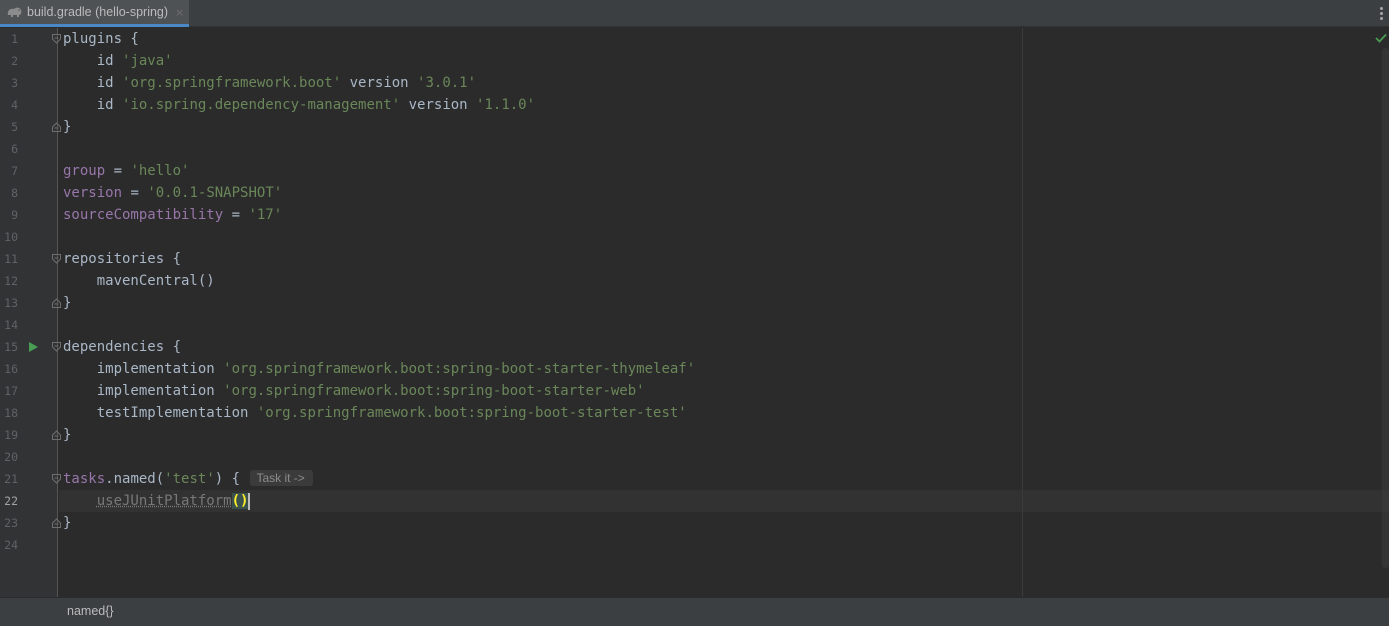  I want to click on line-number: 21, so click(11, 479).